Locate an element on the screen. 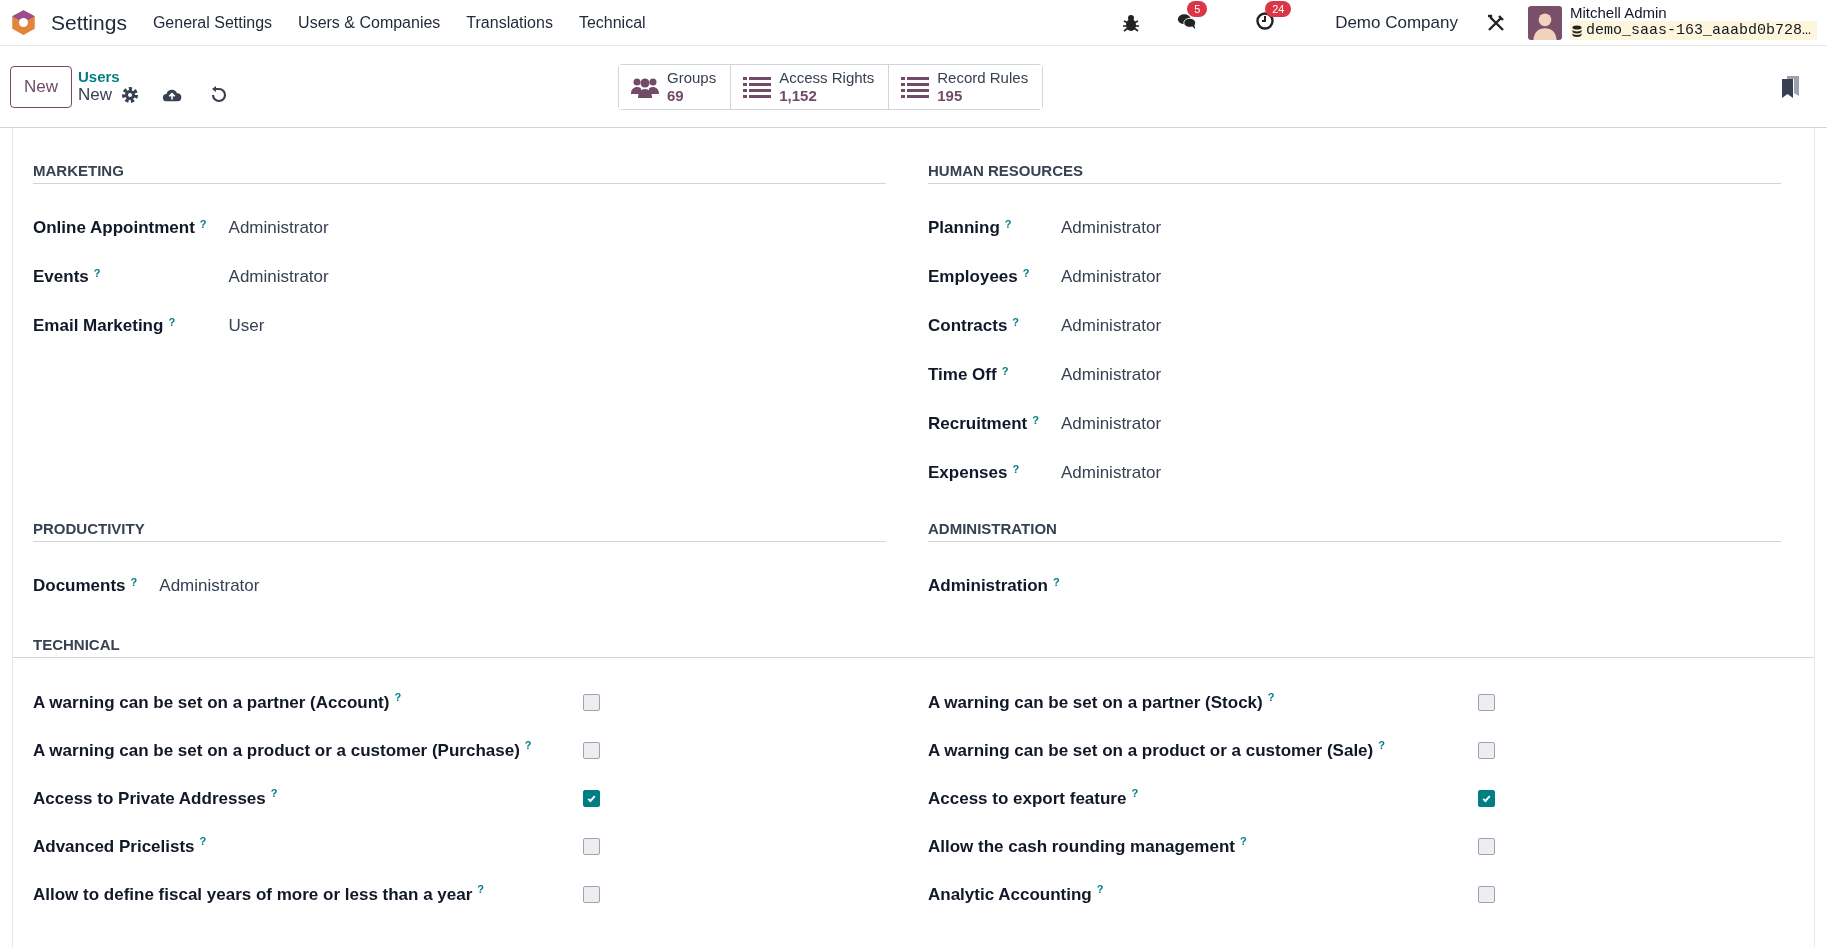  menu-item: General Settings is located at coordinates (212, 22).